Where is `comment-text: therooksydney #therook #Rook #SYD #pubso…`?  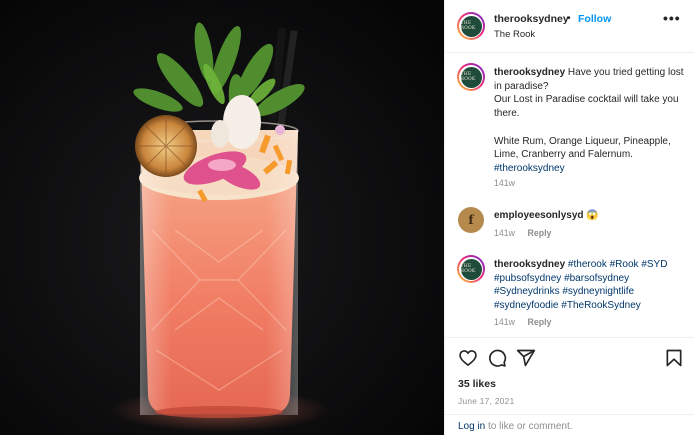 comment-text: therooksydney #therook #Rook #SYD #pubso… is located at coordinates (592, 285).